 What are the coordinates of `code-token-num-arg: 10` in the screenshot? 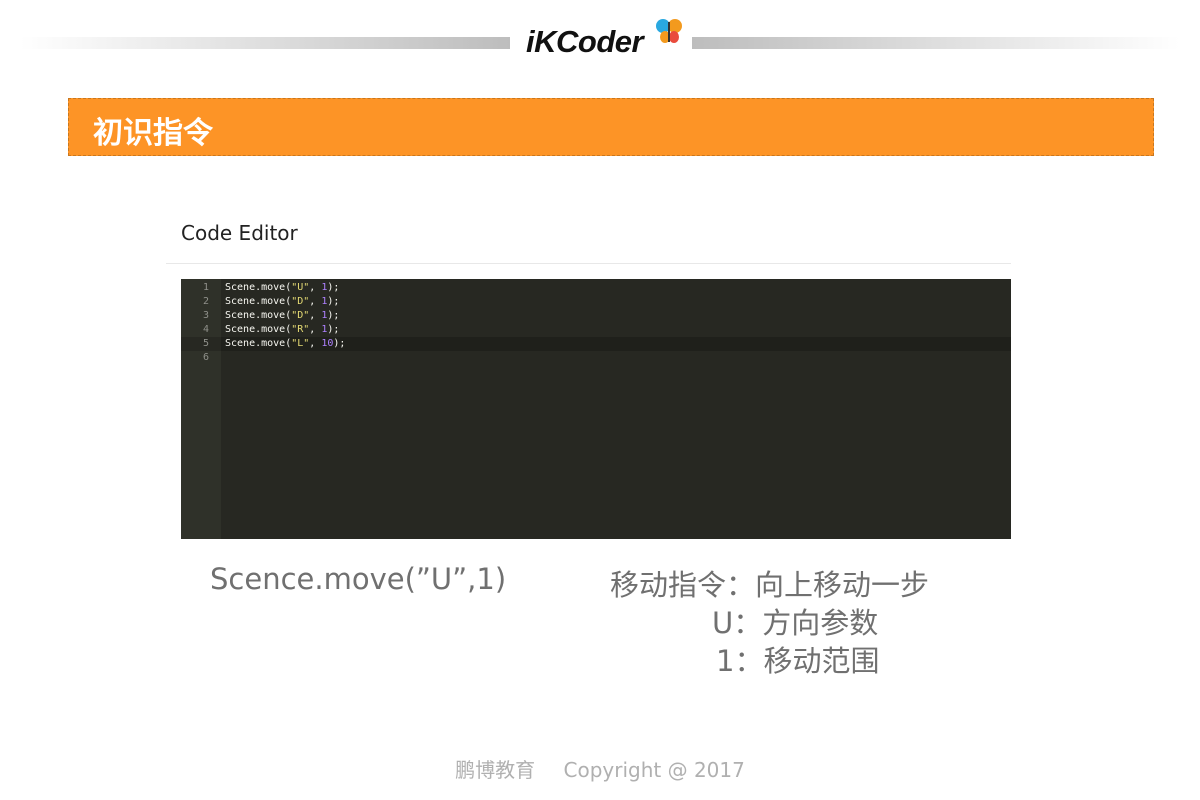 It's located at (327, 343).